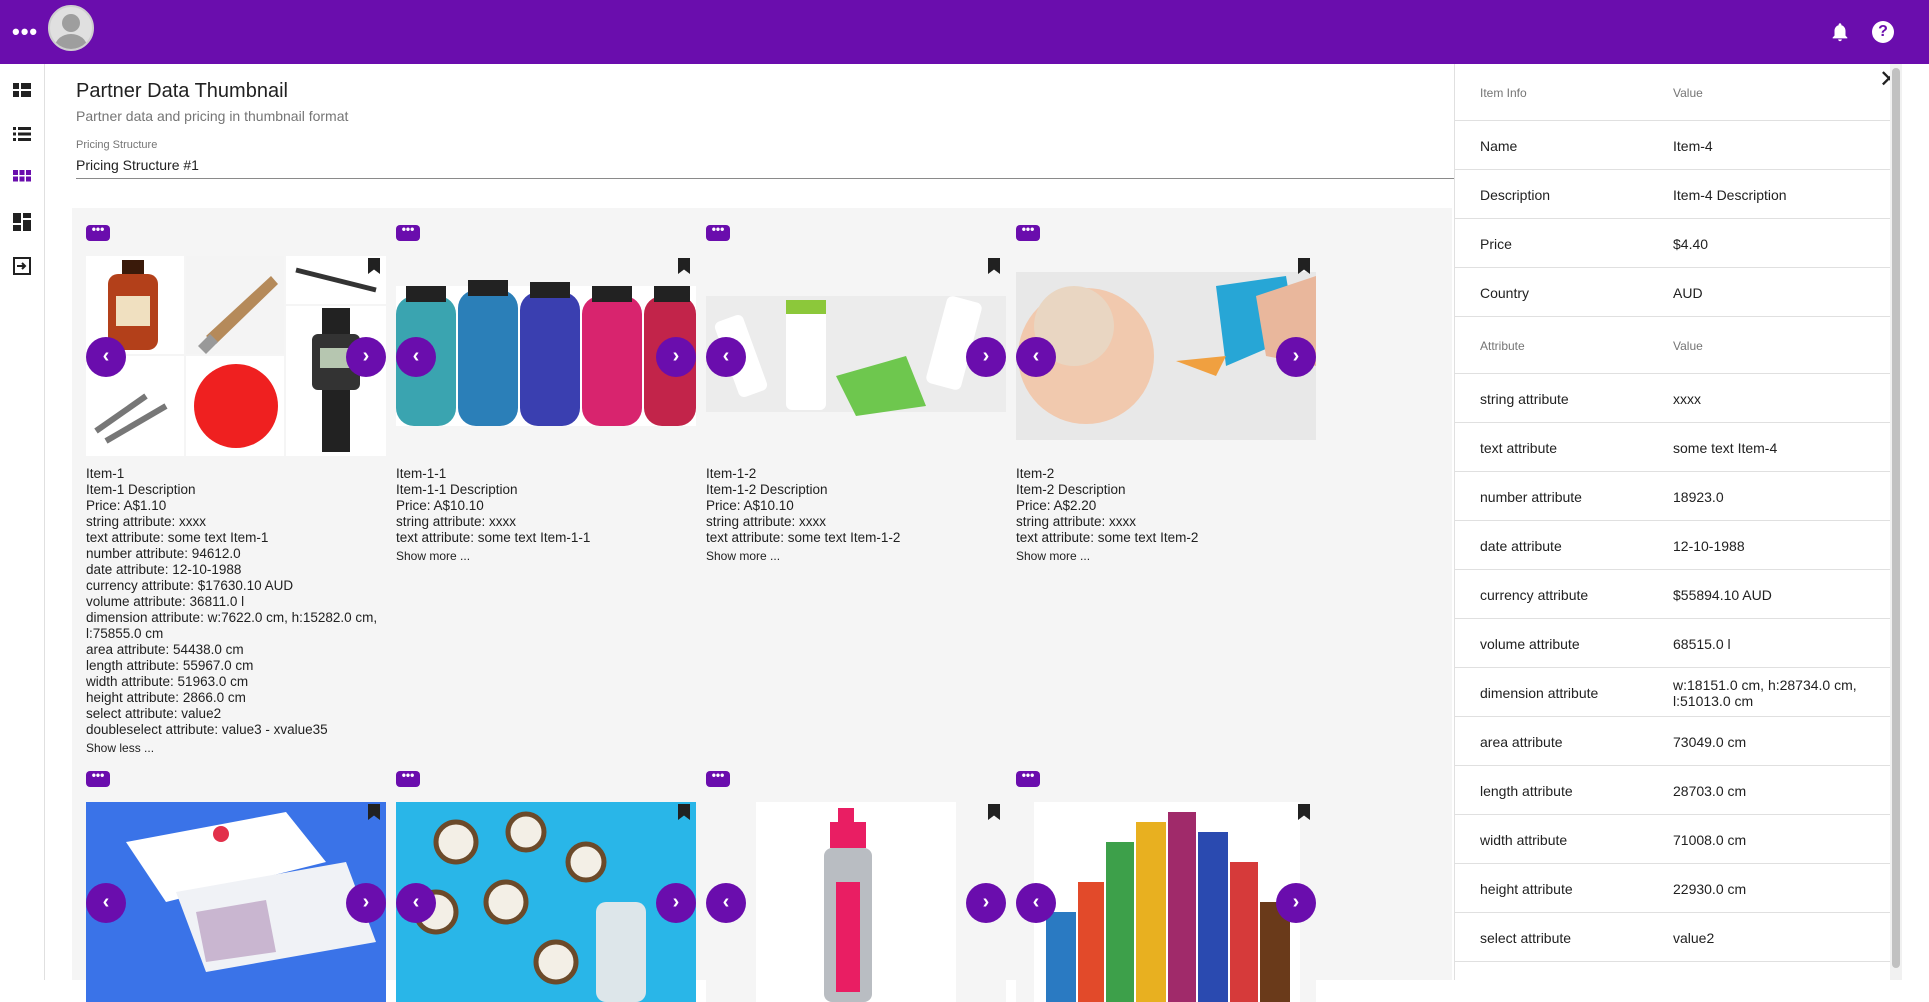 Image resolution: width=1929 pixels, height=1002 pixels. Describe the element at coordinates (765, 178) in the screenshot. I see `pricing-structure-underline` at that location.